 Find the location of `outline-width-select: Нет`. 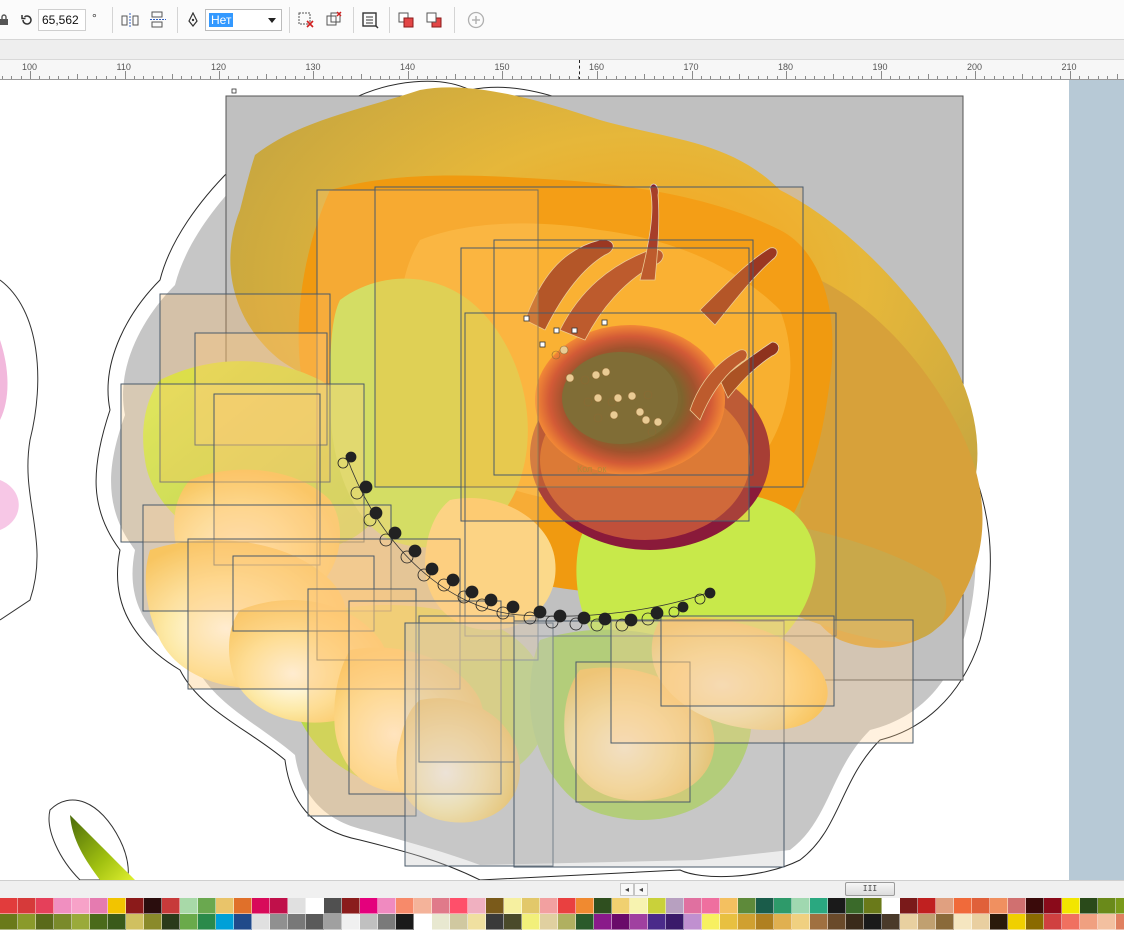

outline-width-select: Нет is located at coordinates (243, 20).